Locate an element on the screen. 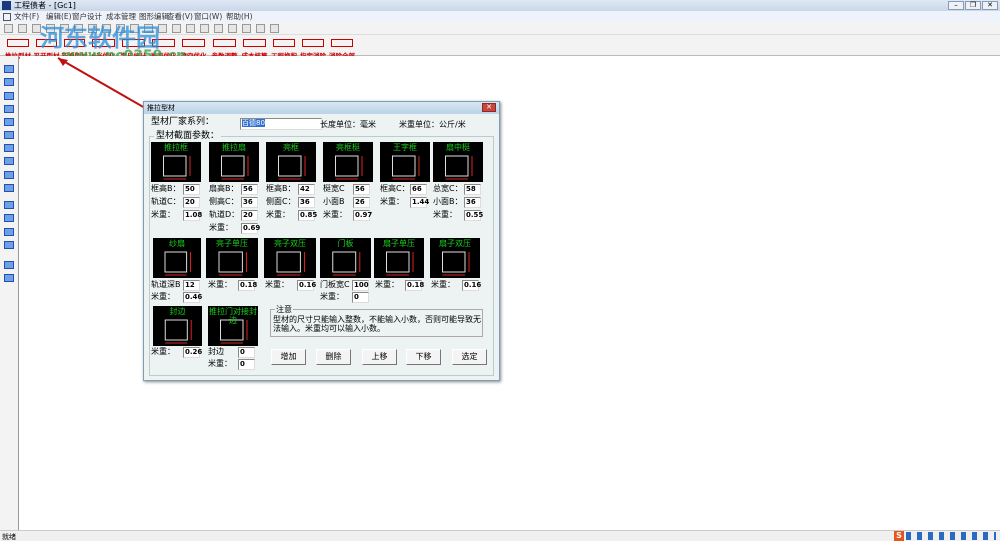 The width and height of the screenshot is (1000, 542). field-input: 0.55 is located at coordinates (473, 215).